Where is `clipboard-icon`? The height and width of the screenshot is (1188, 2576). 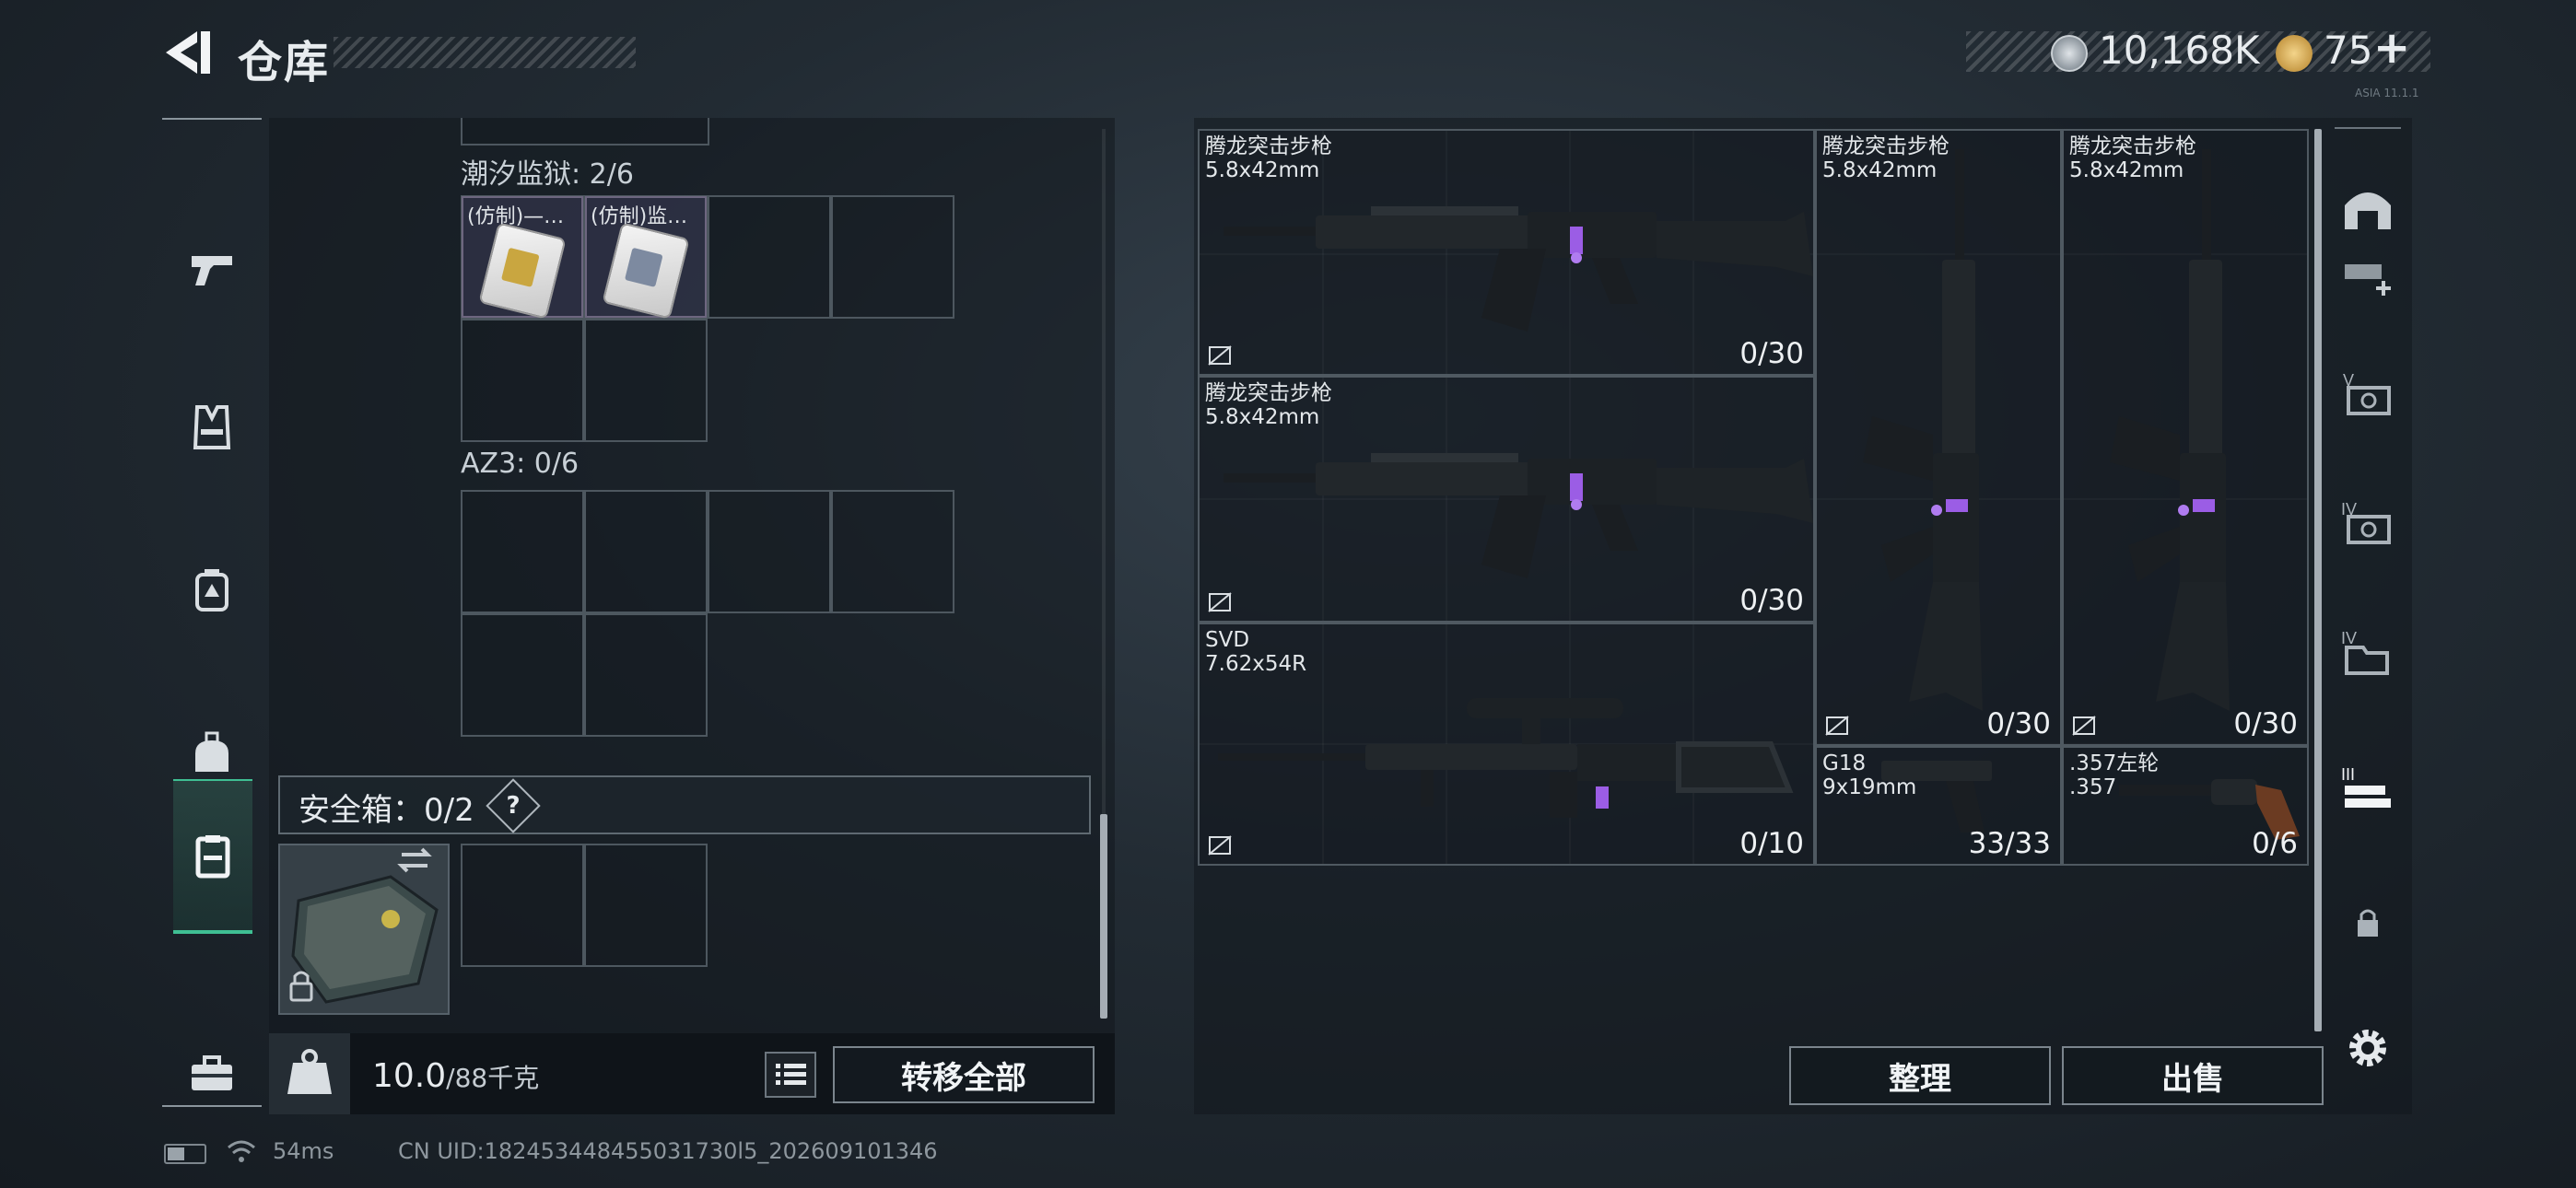
clipboard-icon is located at coordinates (212, 857).